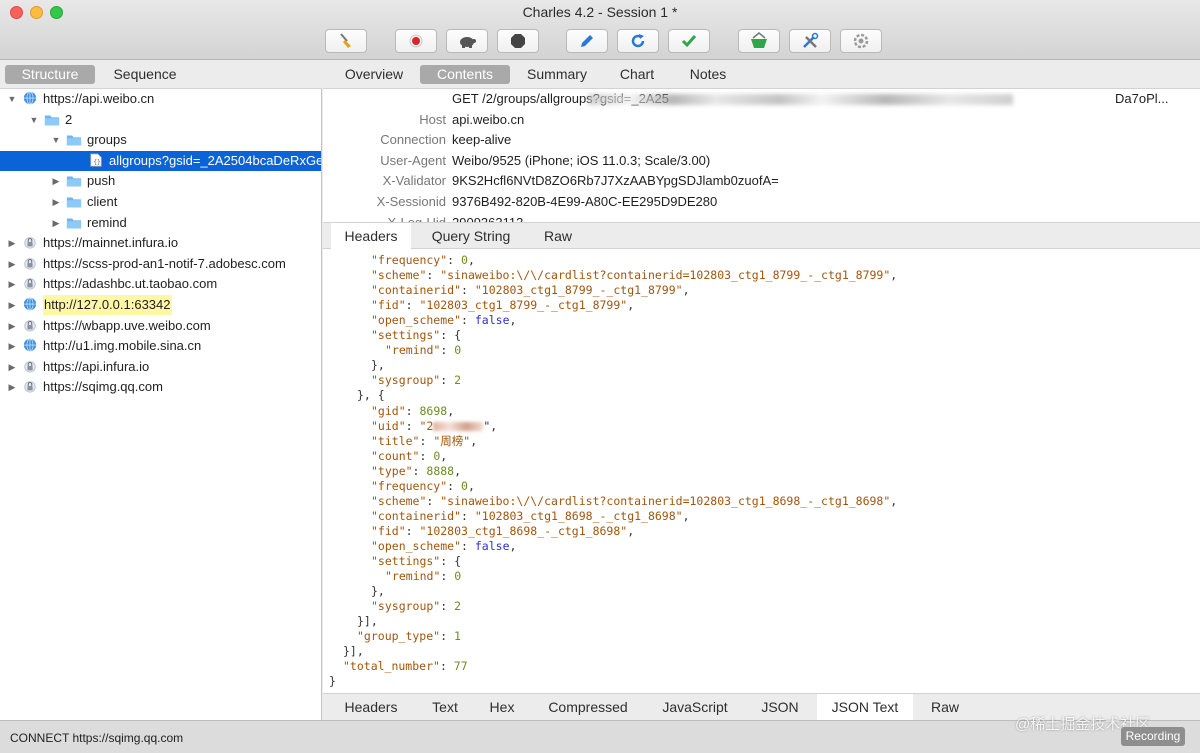 The width and height of the screenshot is (1200, 753). Describe the element at coordinates (471, 236) in the screenshot. I see `request-tab-query-string: Query String` at that location.